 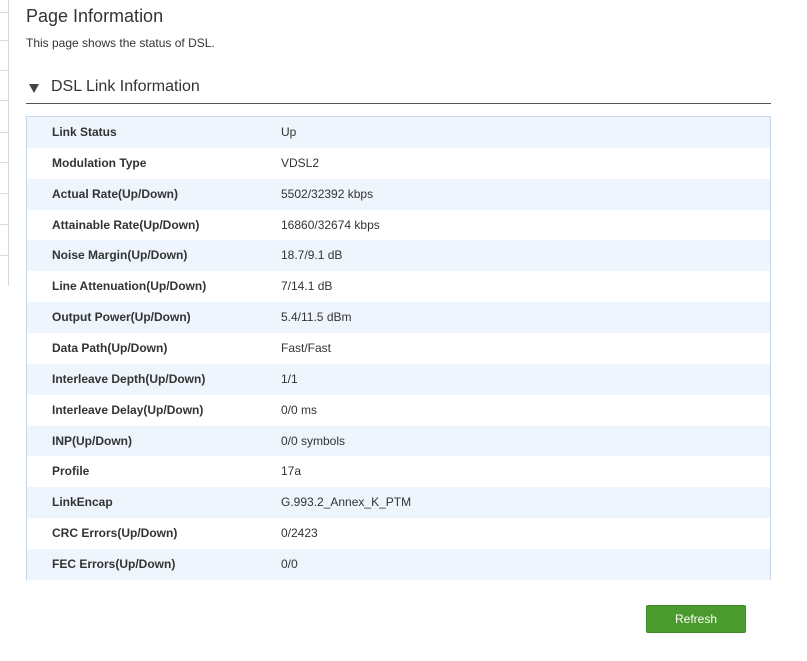 I want to click on table-row: Line Attenuation(Up/Down) 7/14.1 dB, so click(x=398, y=286).